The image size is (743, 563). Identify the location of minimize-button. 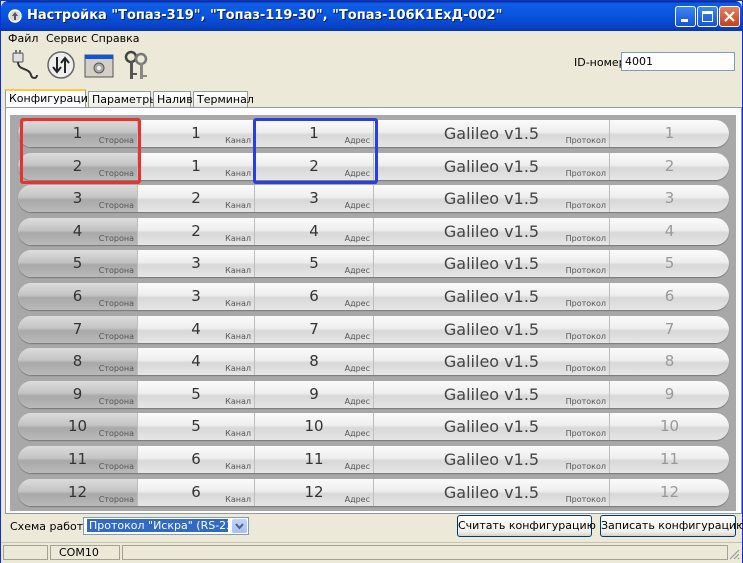
(685, 16).